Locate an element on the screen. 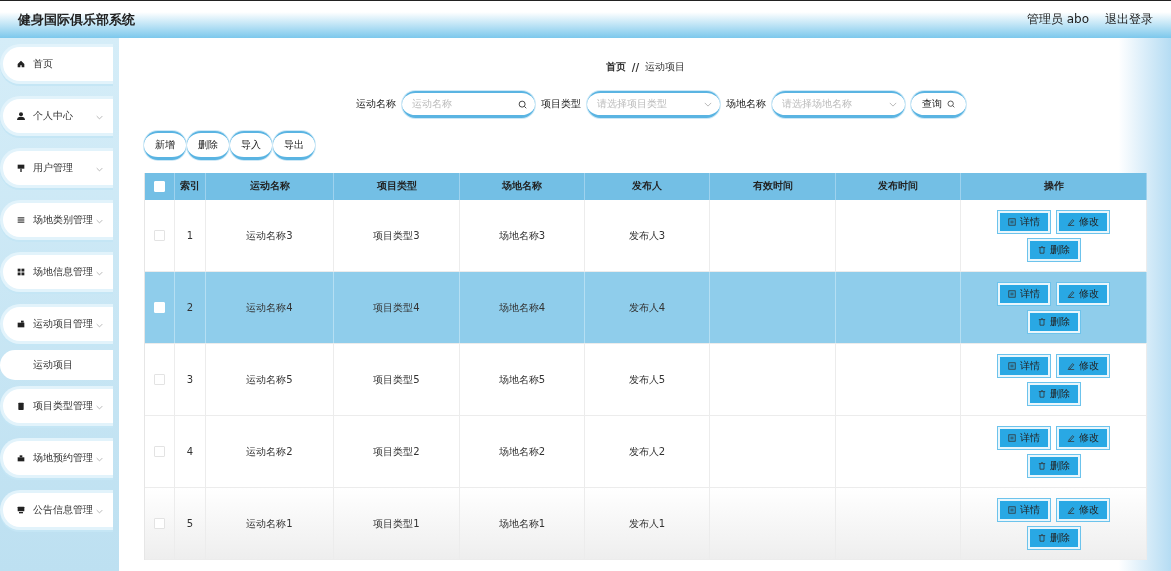 This screenshot has height=571, width=1171. table-row: 1 运动名称3 项目类型3 场地名称3 发布人3 详情 修改 删除 is located at coordinates (646, 236).